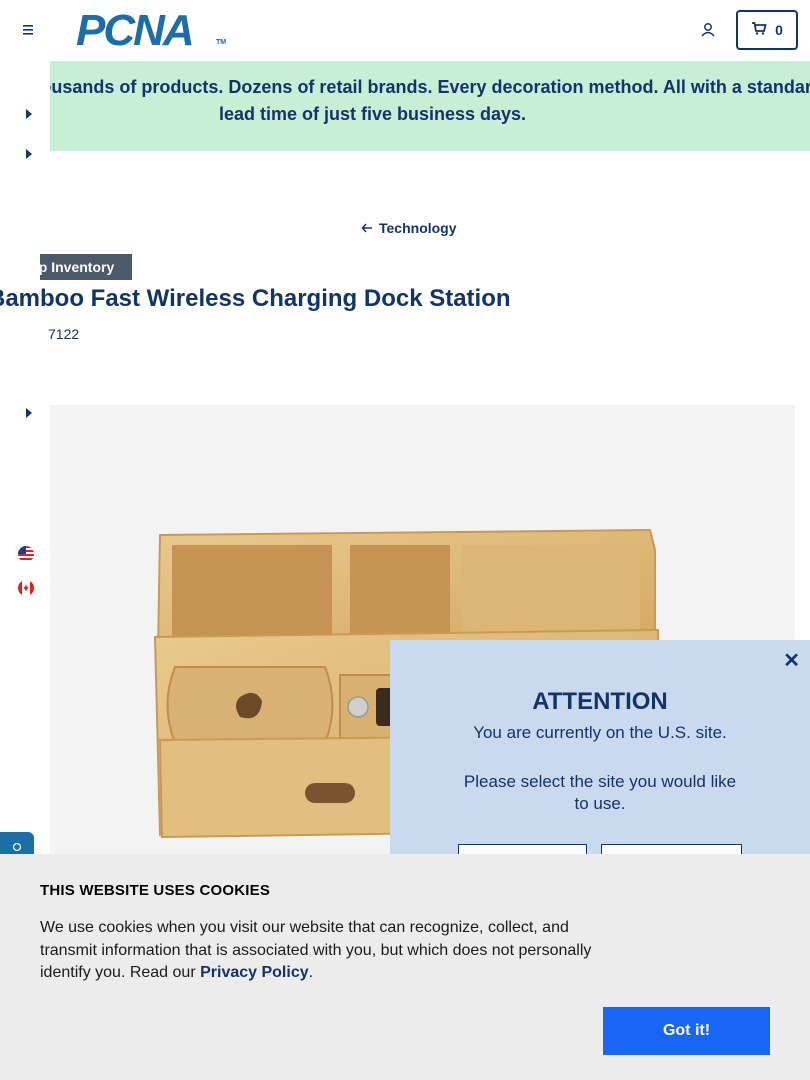  What do you see at coordinates (26, 588) in the screenshot?
I see `canada-flag-icon` at bounding box center [26, 588].